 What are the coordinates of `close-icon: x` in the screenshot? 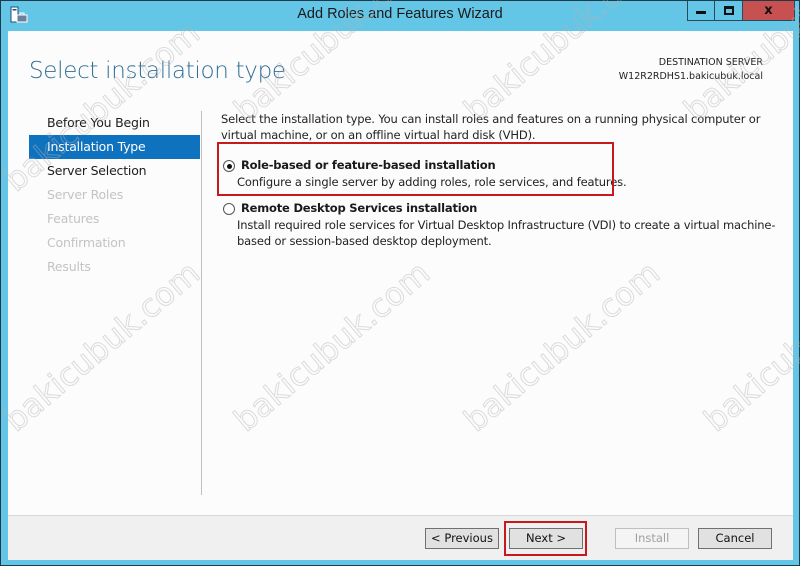 It's located at (768, 10).